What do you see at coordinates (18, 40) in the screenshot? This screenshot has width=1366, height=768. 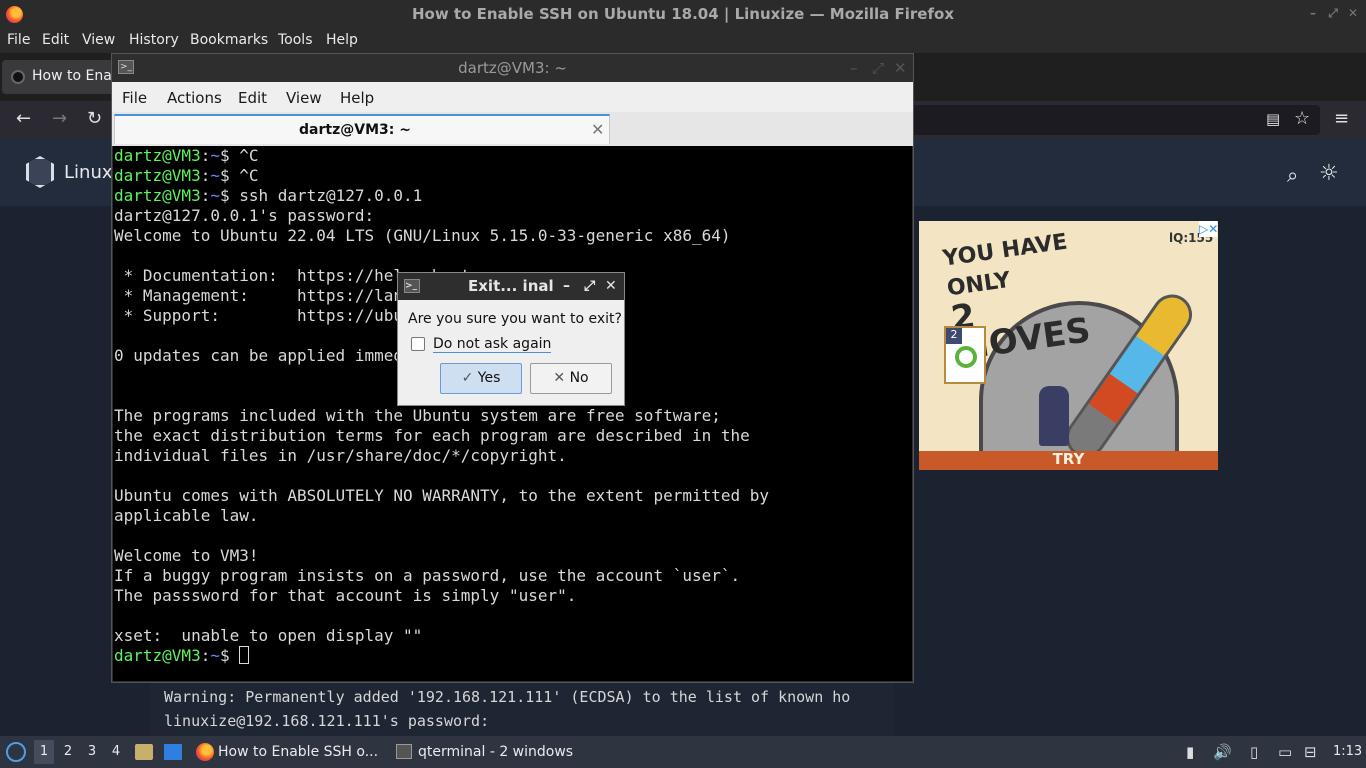 I see `menu-file: File` at bounding box center [18, 40].